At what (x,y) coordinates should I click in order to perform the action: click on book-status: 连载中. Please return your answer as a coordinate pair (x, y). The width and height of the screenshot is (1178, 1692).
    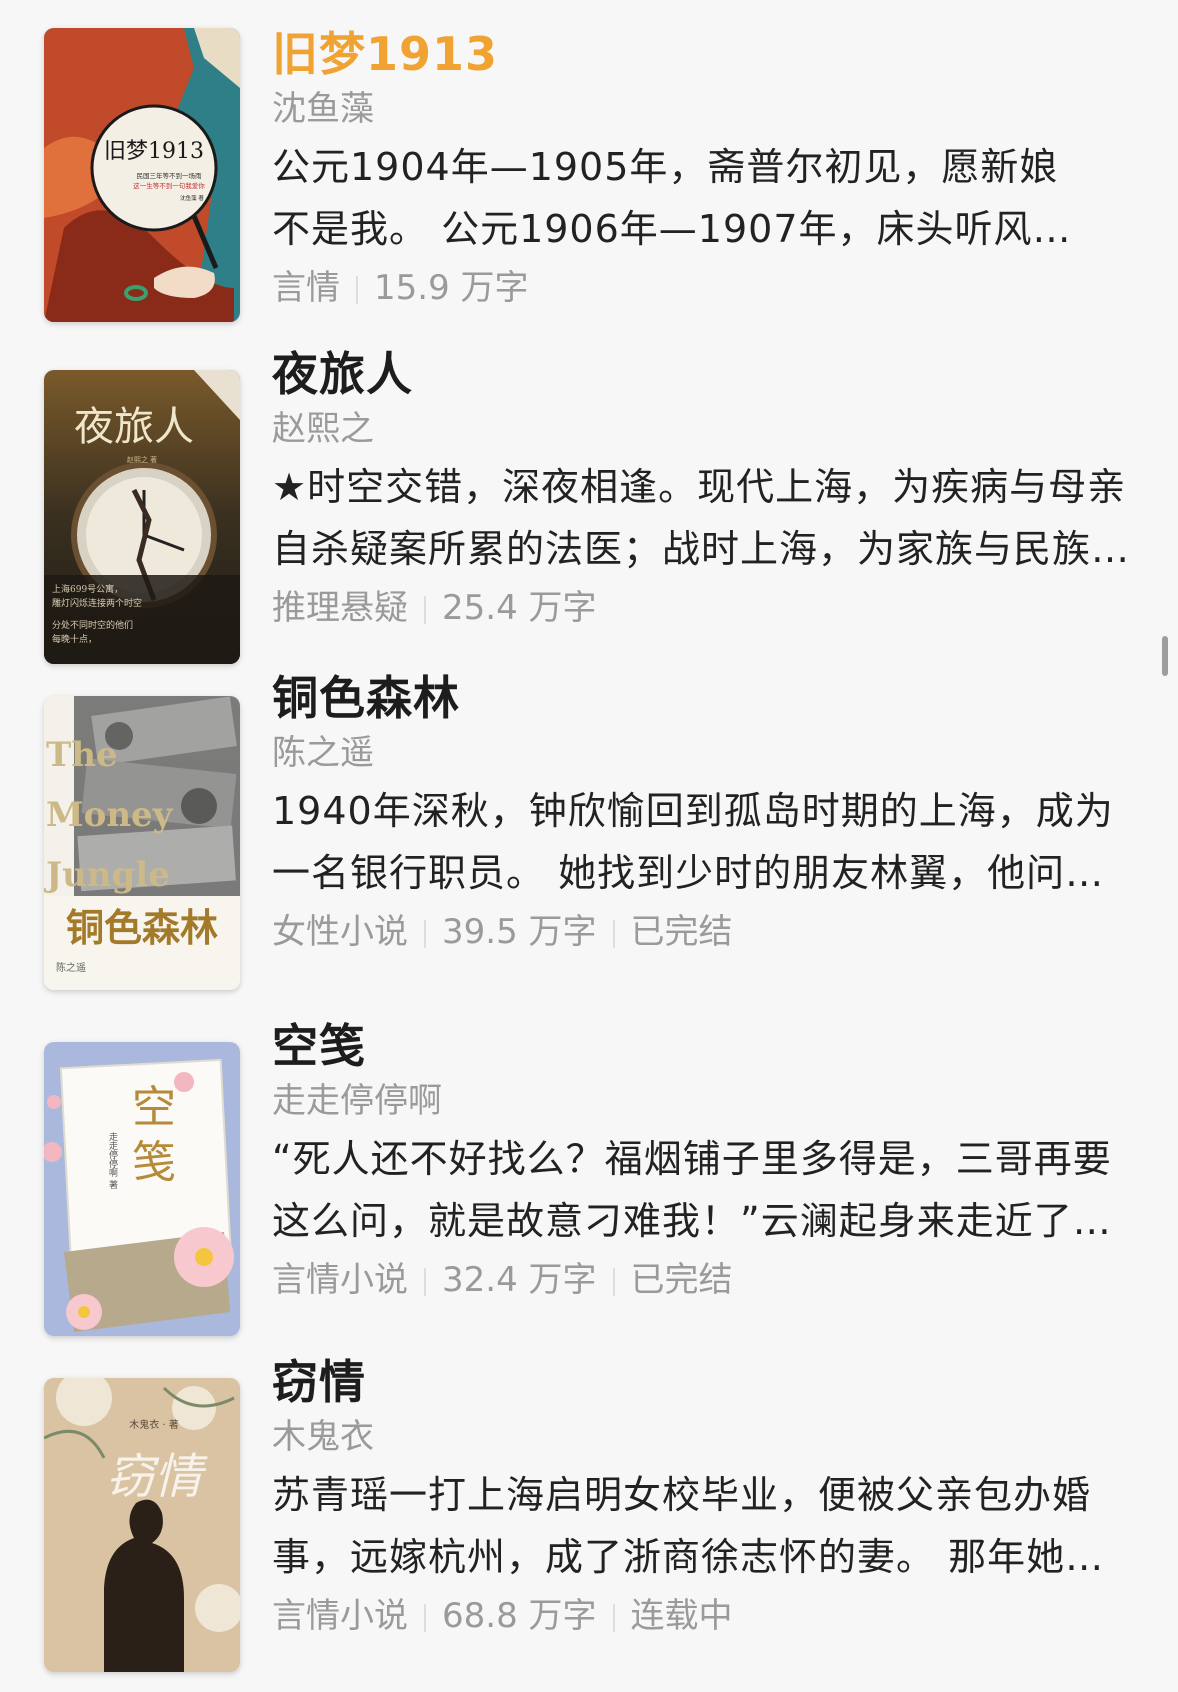
    Looking at the image, I should click on (681, 1616).